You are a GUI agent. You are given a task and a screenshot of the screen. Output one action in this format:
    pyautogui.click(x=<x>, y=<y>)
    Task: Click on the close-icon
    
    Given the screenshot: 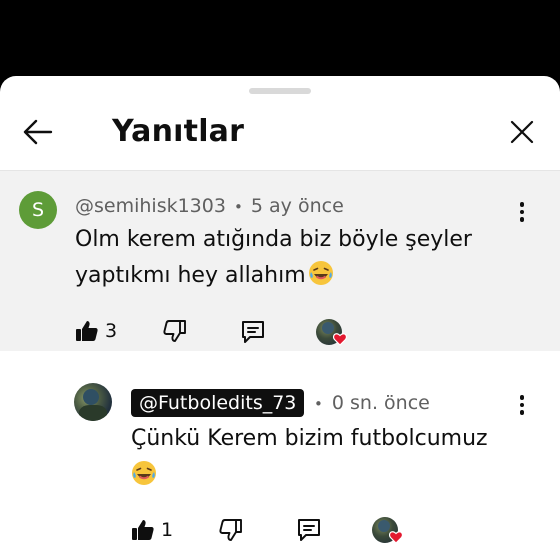 What is the action you would take?
    pyautogui.click(x=522, y=132)
    